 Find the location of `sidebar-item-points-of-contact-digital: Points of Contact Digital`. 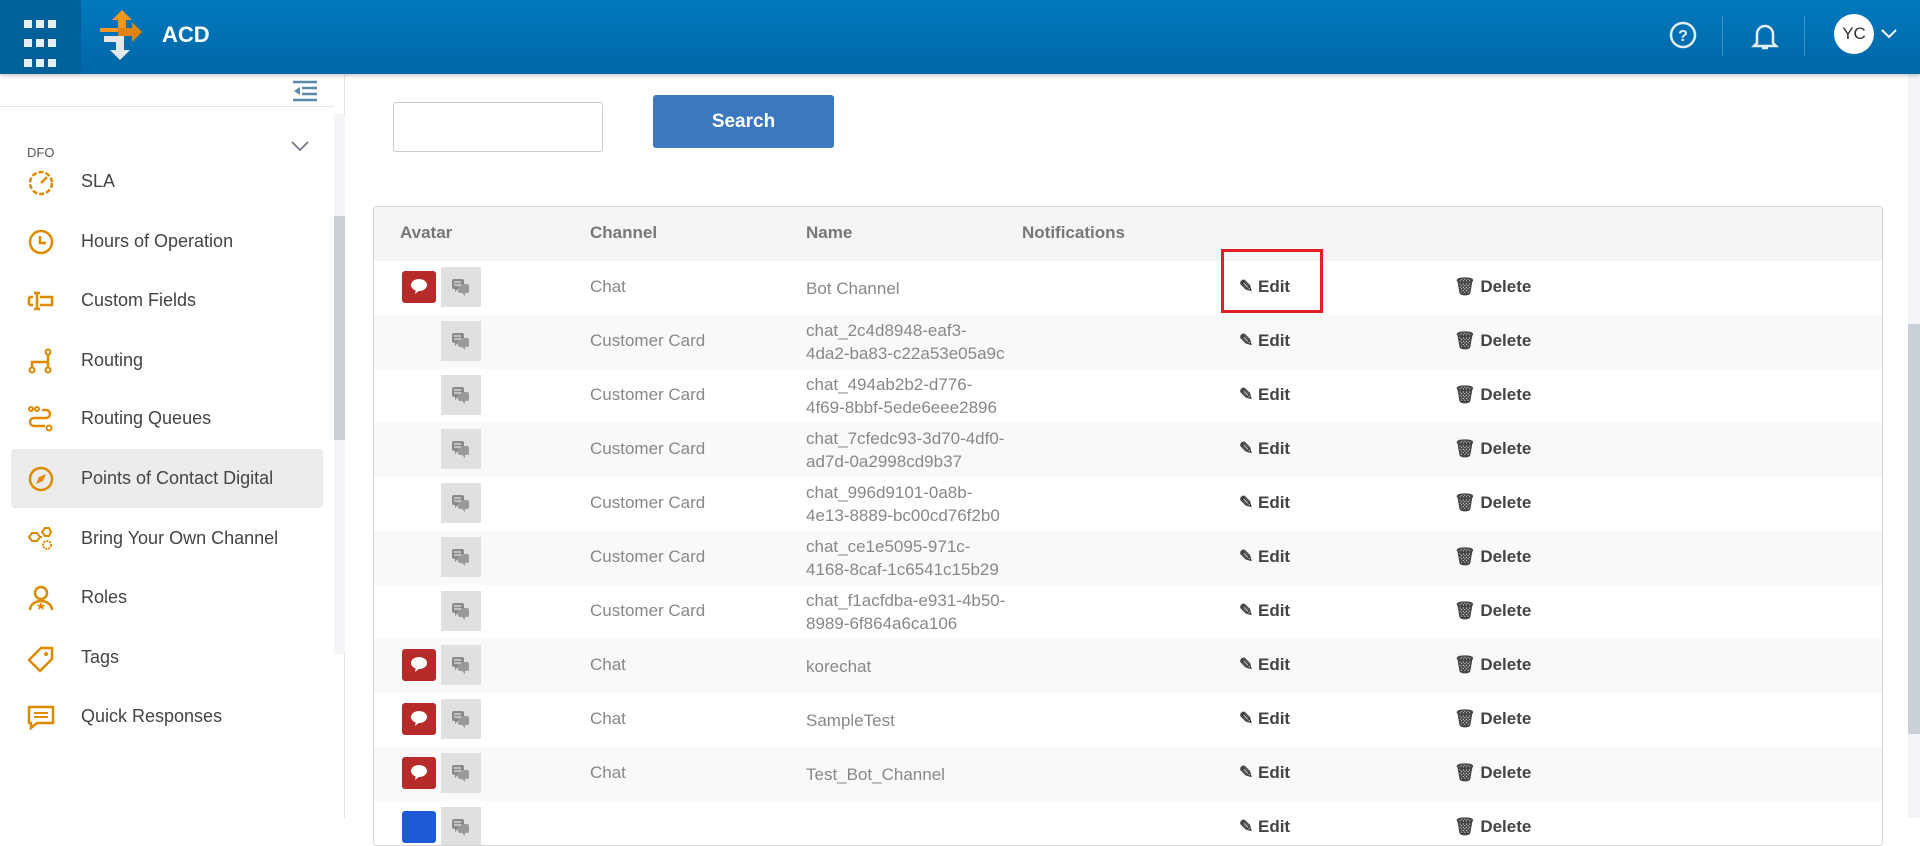

sidebar-item-points-of-contact-digital: Points of Contact Digital is located at coordinates (167, 478).